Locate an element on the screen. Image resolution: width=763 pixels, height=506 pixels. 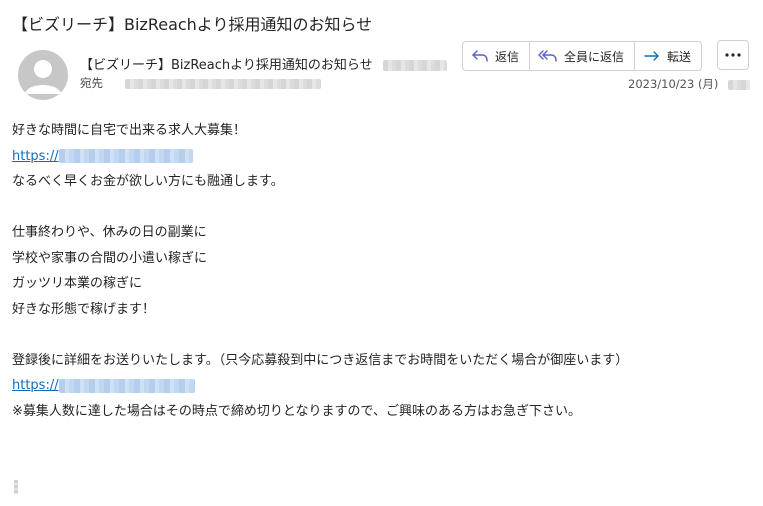
body-line: なるべく早くお金が欲しい方にも融通します。 is located at coordinates (148, 181).